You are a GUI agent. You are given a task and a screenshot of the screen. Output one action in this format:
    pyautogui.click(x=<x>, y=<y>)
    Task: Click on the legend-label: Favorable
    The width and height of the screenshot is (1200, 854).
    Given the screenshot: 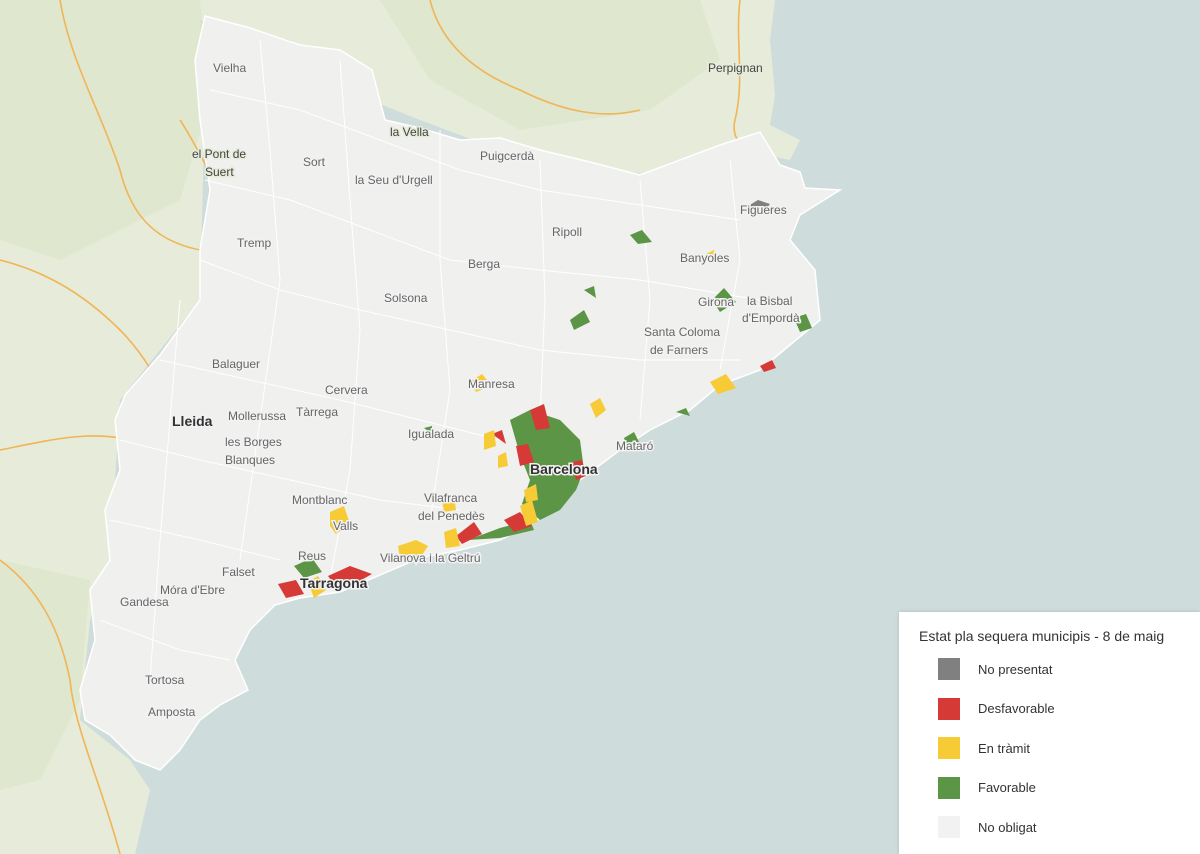 What is the action you would take?
    pyautogui.click(x=1007, y=787)
    